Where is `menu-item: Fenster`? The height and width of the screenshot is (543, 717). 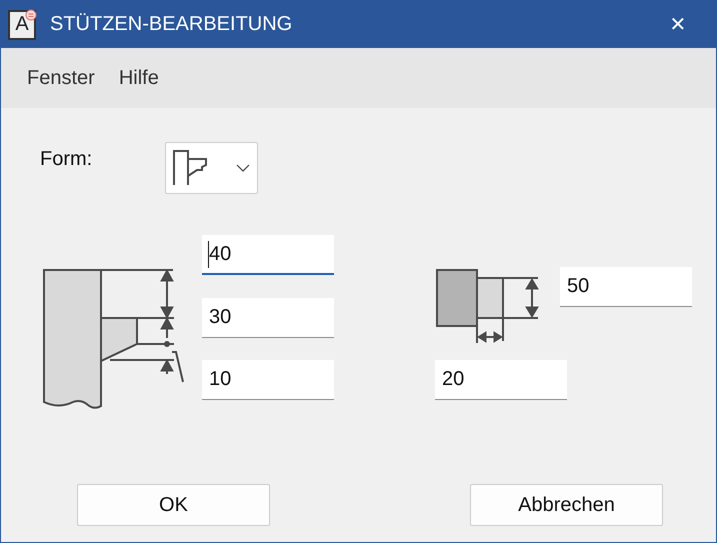
menu-item: Fenster is located at coordinates (61, 78).